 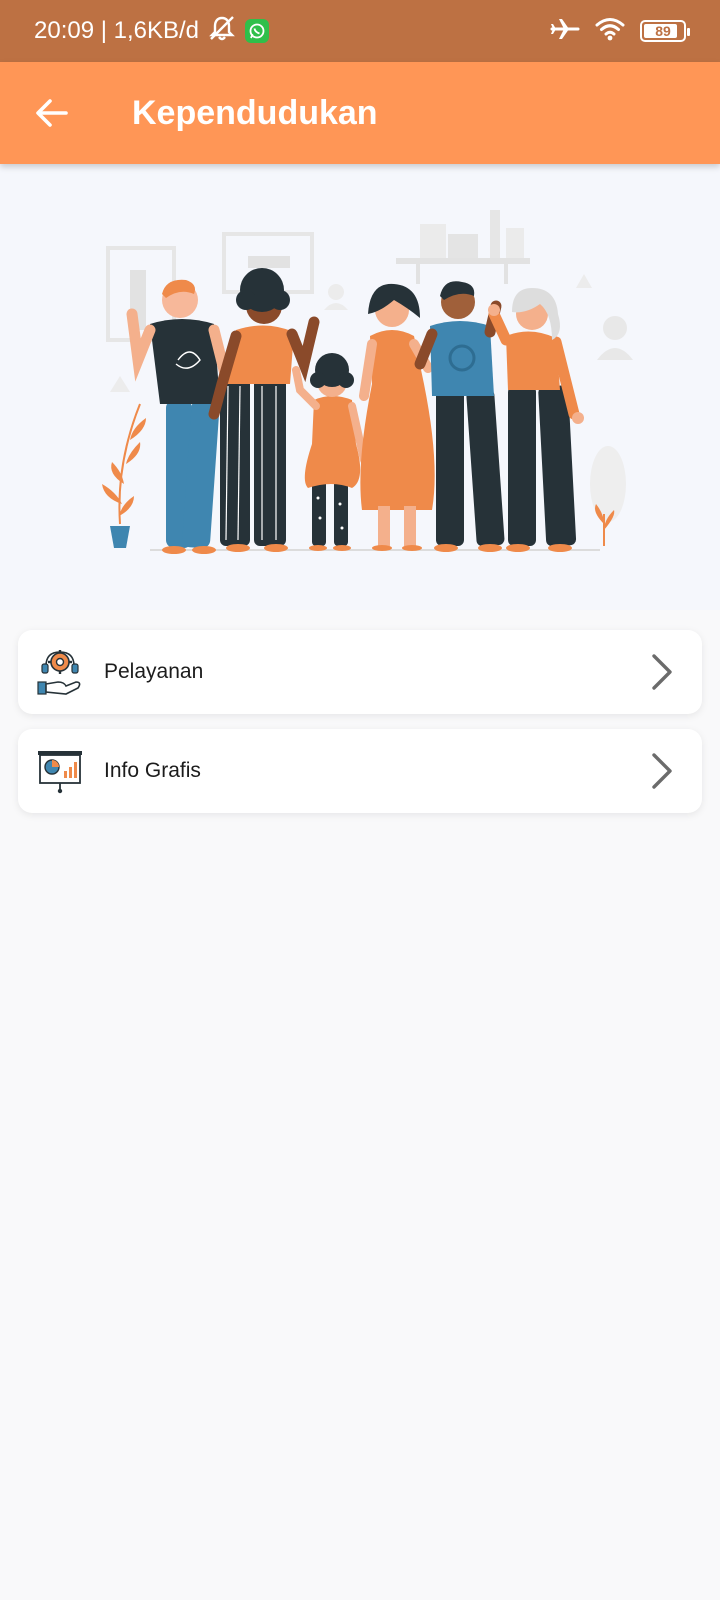 I want to click on arrow-left-icon, so click(x=52, y=113).